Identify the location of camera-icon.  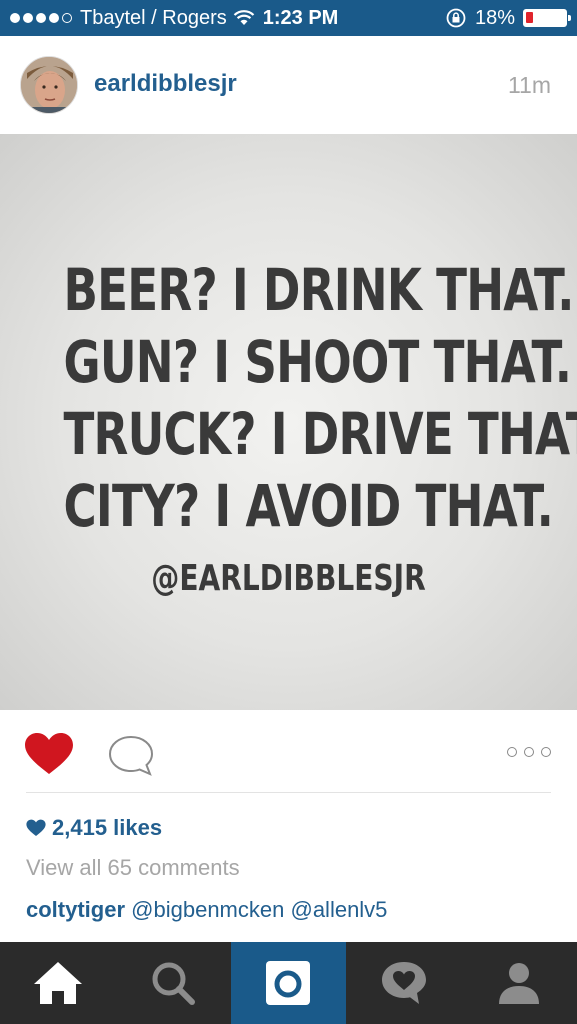
(288, 983).